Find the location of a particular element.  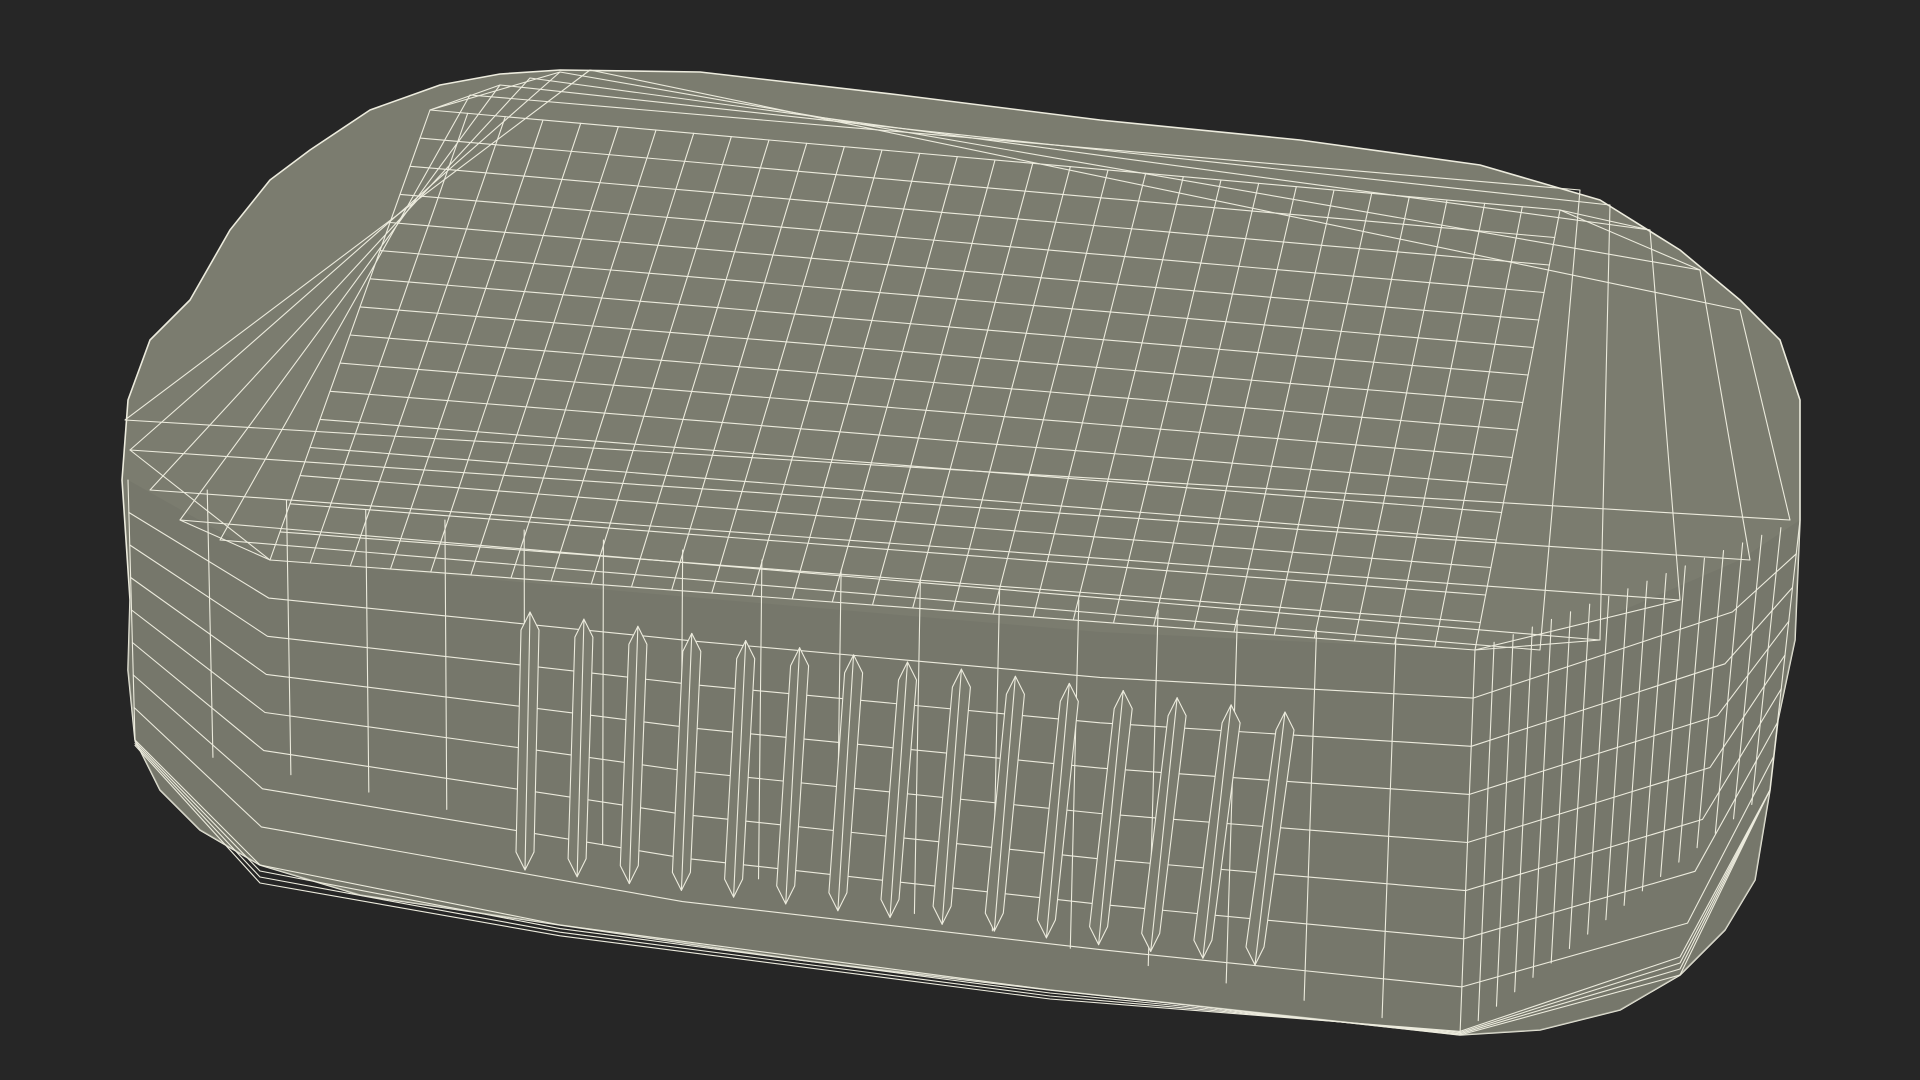

wall-seam is located at coordinates (603, 692).